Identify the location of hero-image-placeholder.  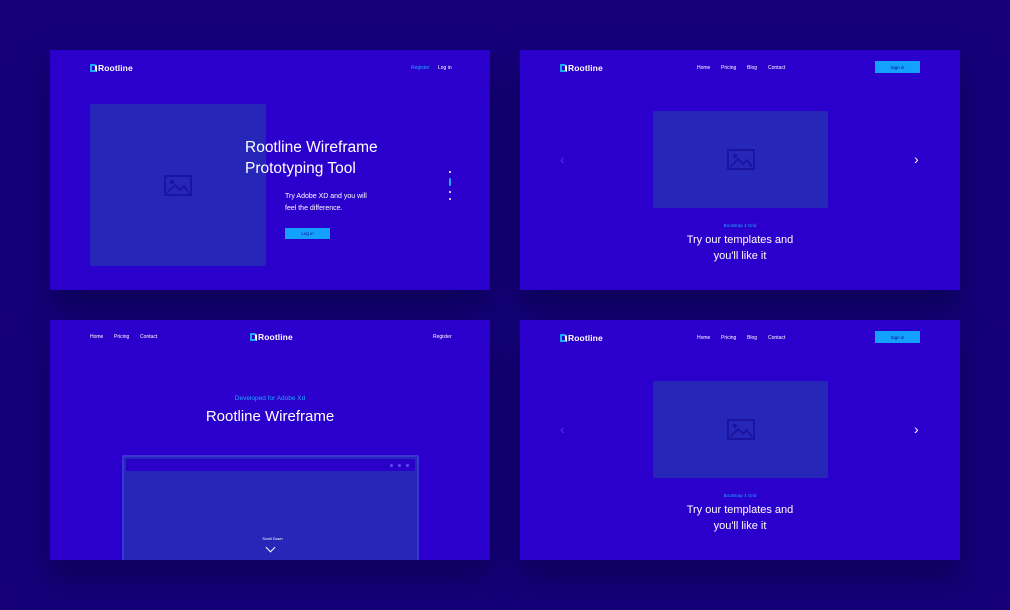
(178, 185).